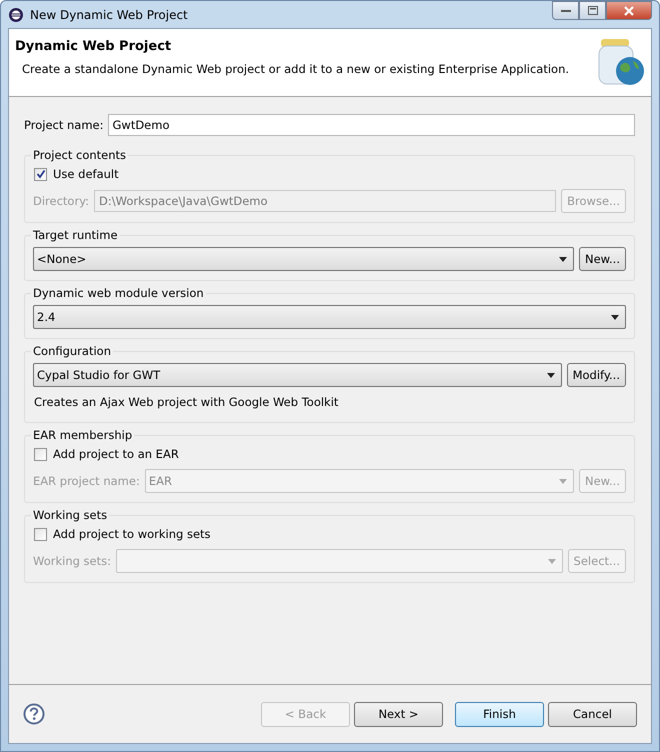  Describe the element at coordinates (86, 481) in the screenshot. I see `field-label: EAR project name:` at that location.